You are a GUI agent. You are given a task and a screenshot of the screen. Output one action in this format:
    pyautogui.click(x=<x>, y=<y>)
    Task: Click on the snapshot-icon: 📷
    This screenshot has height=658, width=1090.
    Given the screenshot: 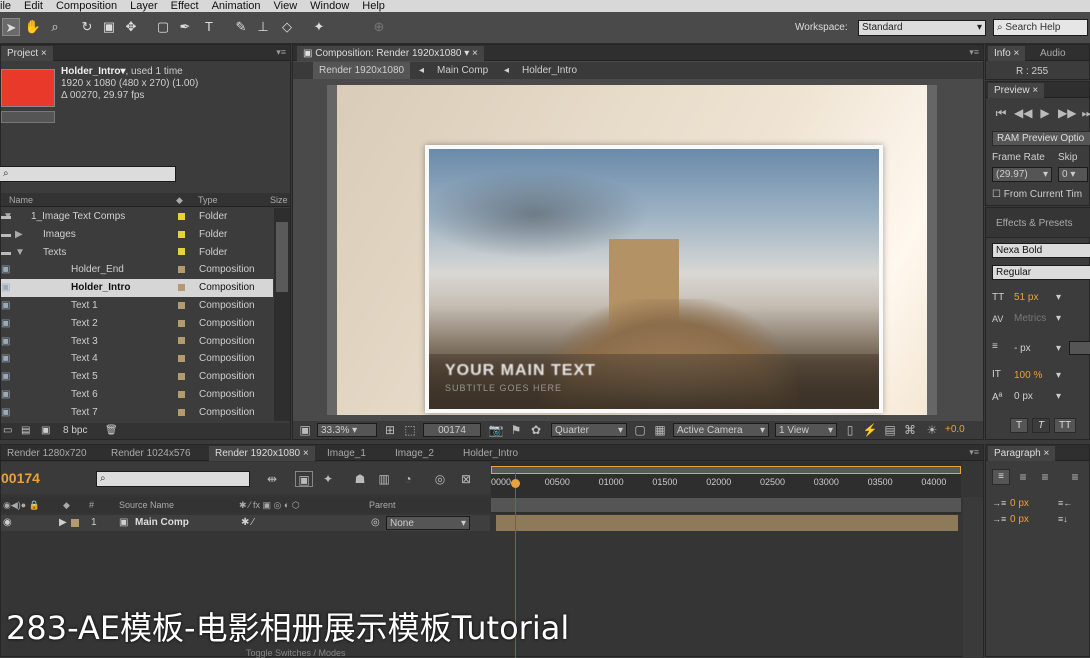 What is the action you would take?
    pyautogui.click(x=496, y=430)
    